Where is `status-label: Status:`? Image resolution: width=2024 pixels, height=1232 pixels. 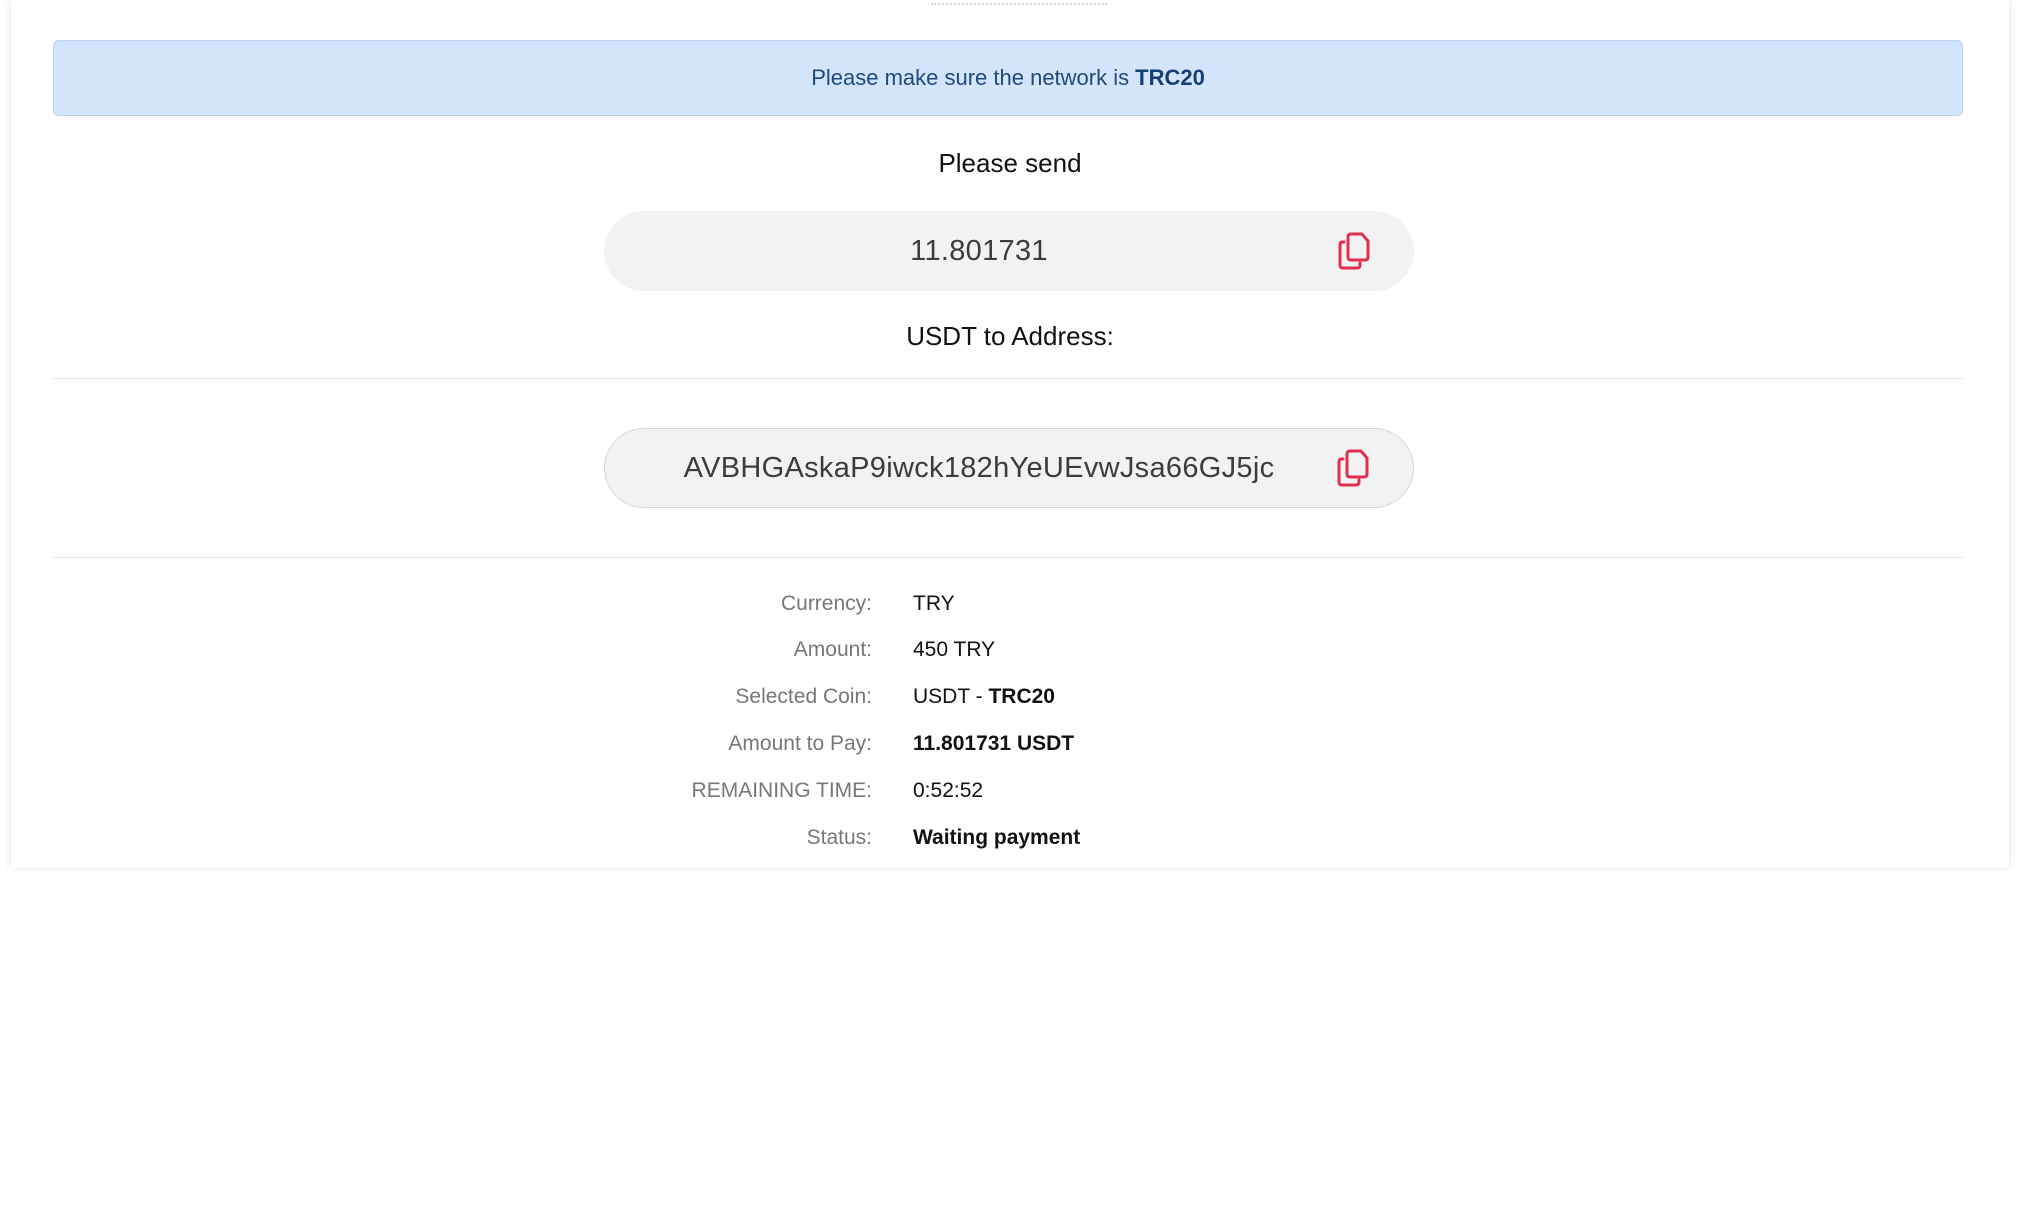 status-label: Status: is located at coordinates (839, 837).